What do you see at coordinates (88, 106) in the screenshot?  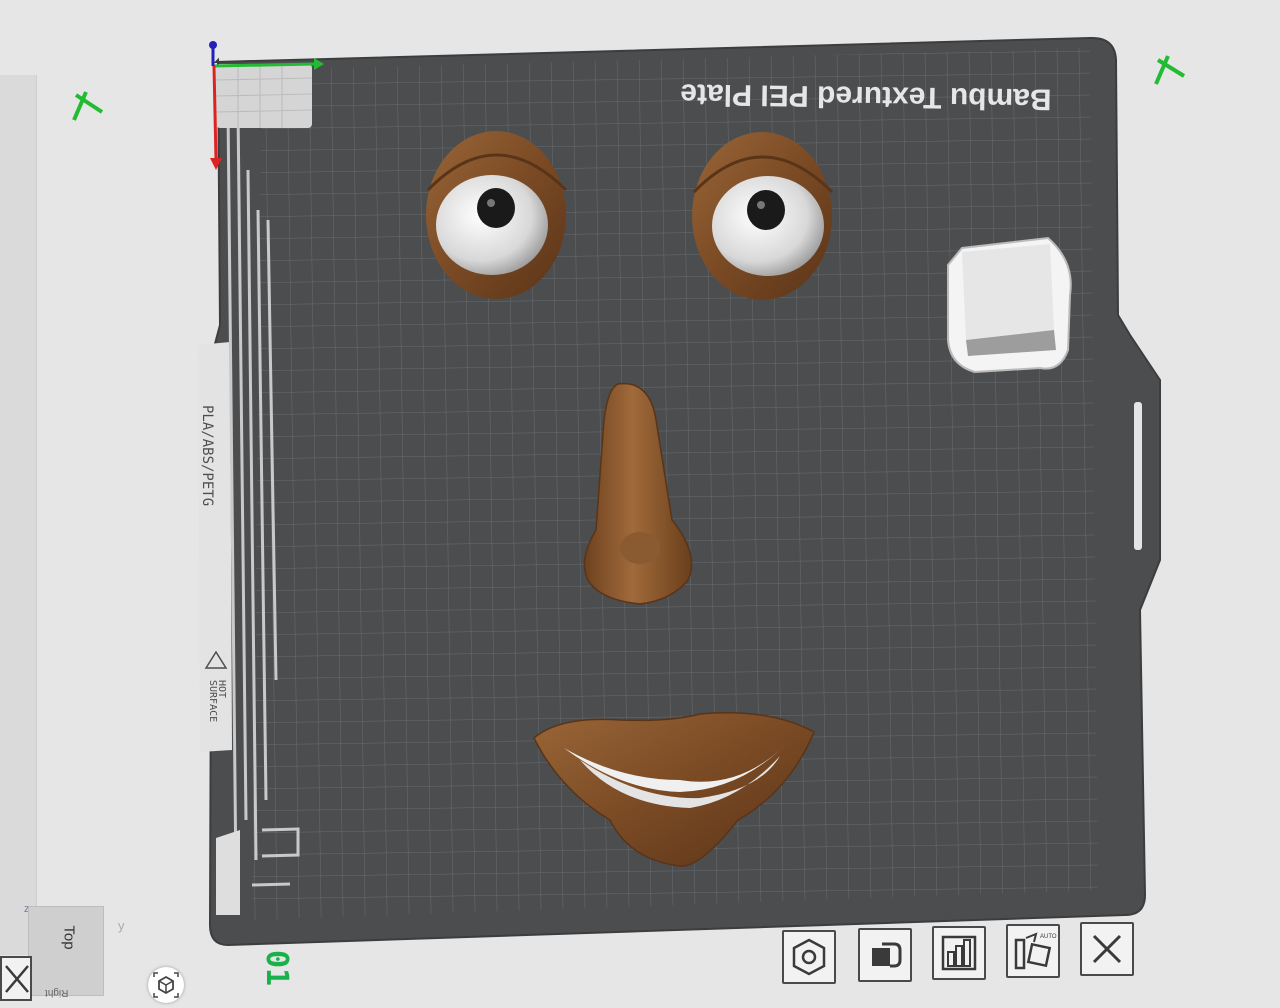 I see `plate-edge-marker-left` at bounding box center [88, 106].